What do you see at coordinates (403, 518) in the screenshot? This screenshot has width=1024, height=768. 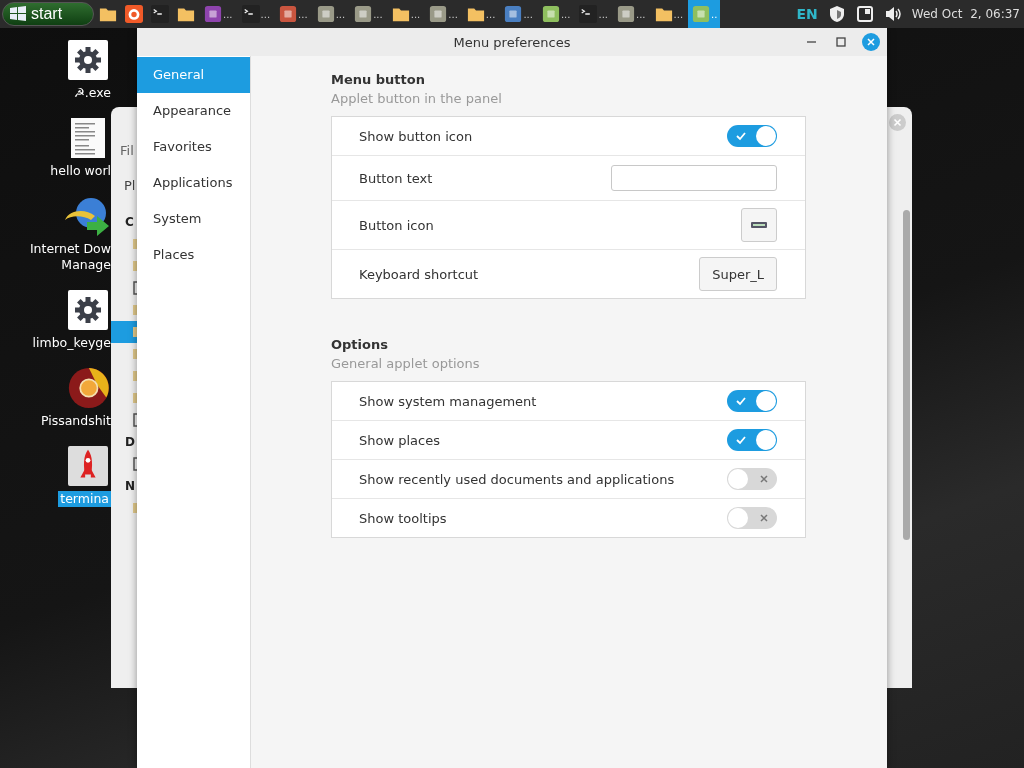 I see `setting-label: Show tooltips` at bounding box center [403, 518].